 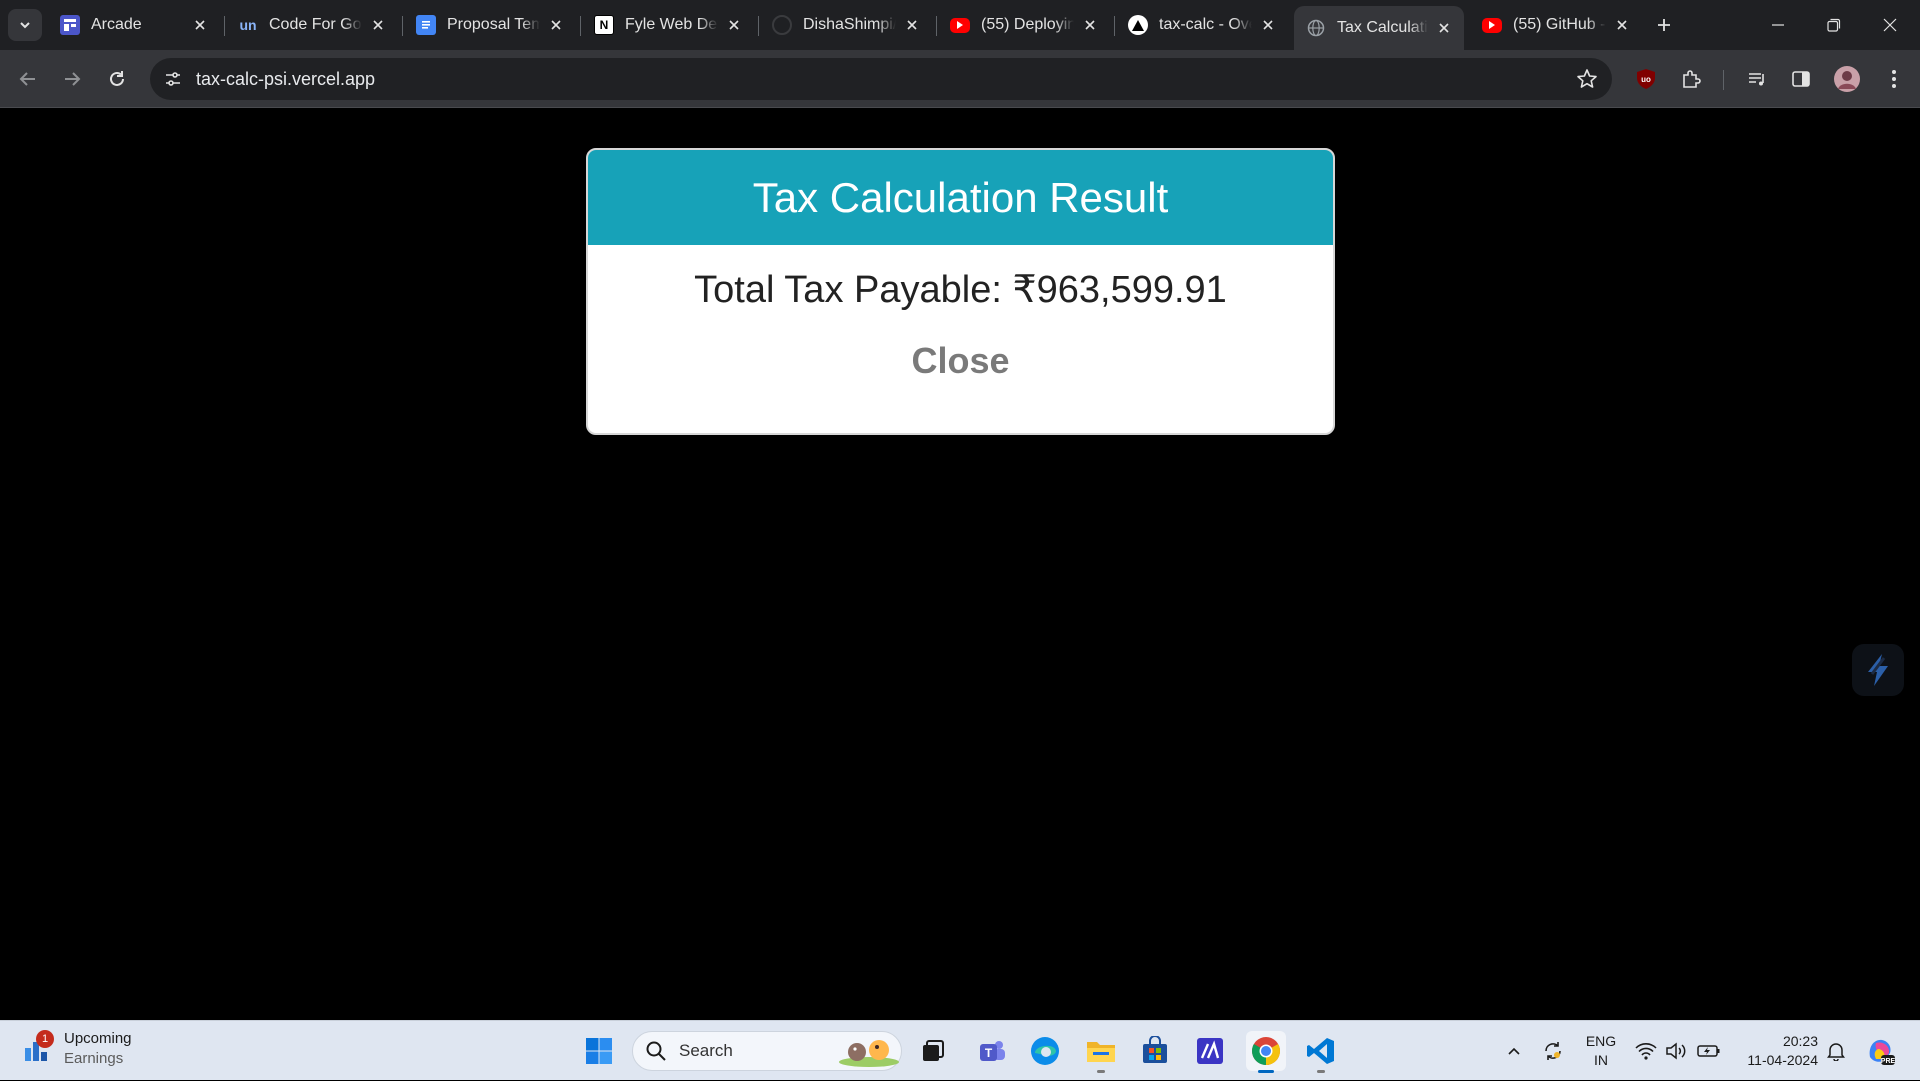 I want to click on plus-icon, so click(x=1664, y=25).